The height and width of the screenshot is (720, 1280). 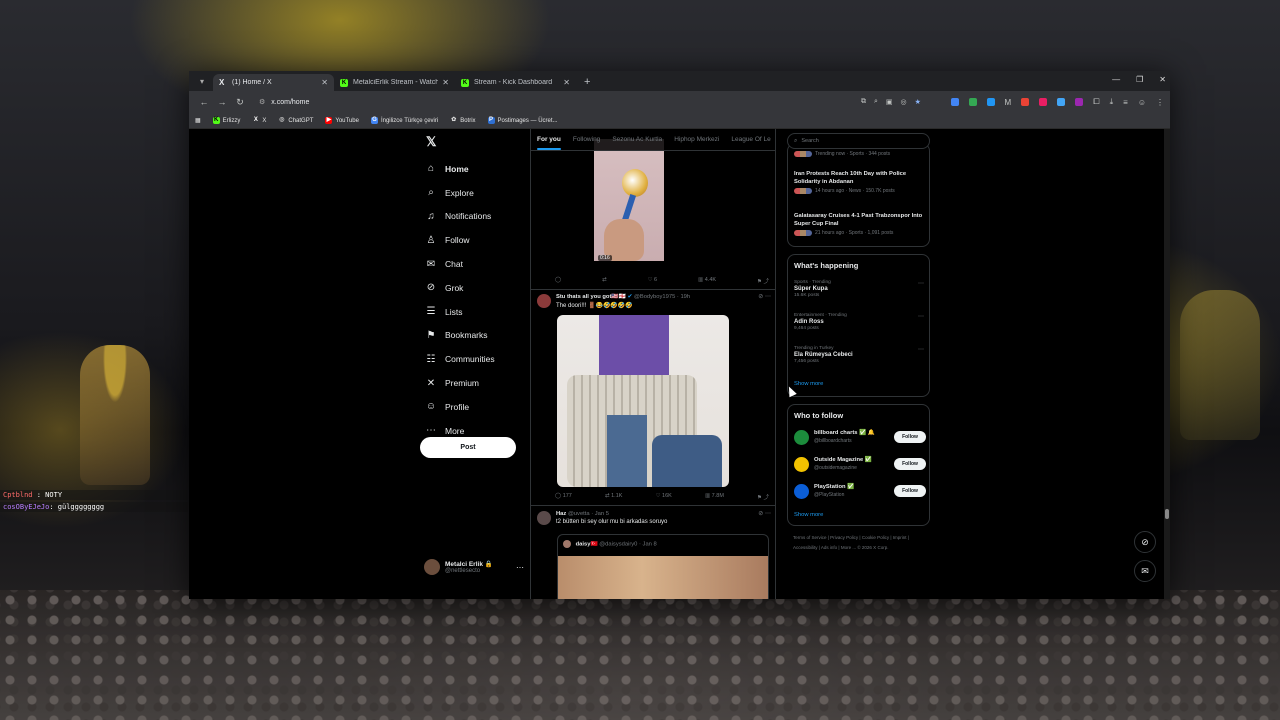 What do you see at coordinates (1145, 542) in the screenshot?
I see `grok-icon: ⊘` at bounding box center [1145, 542].